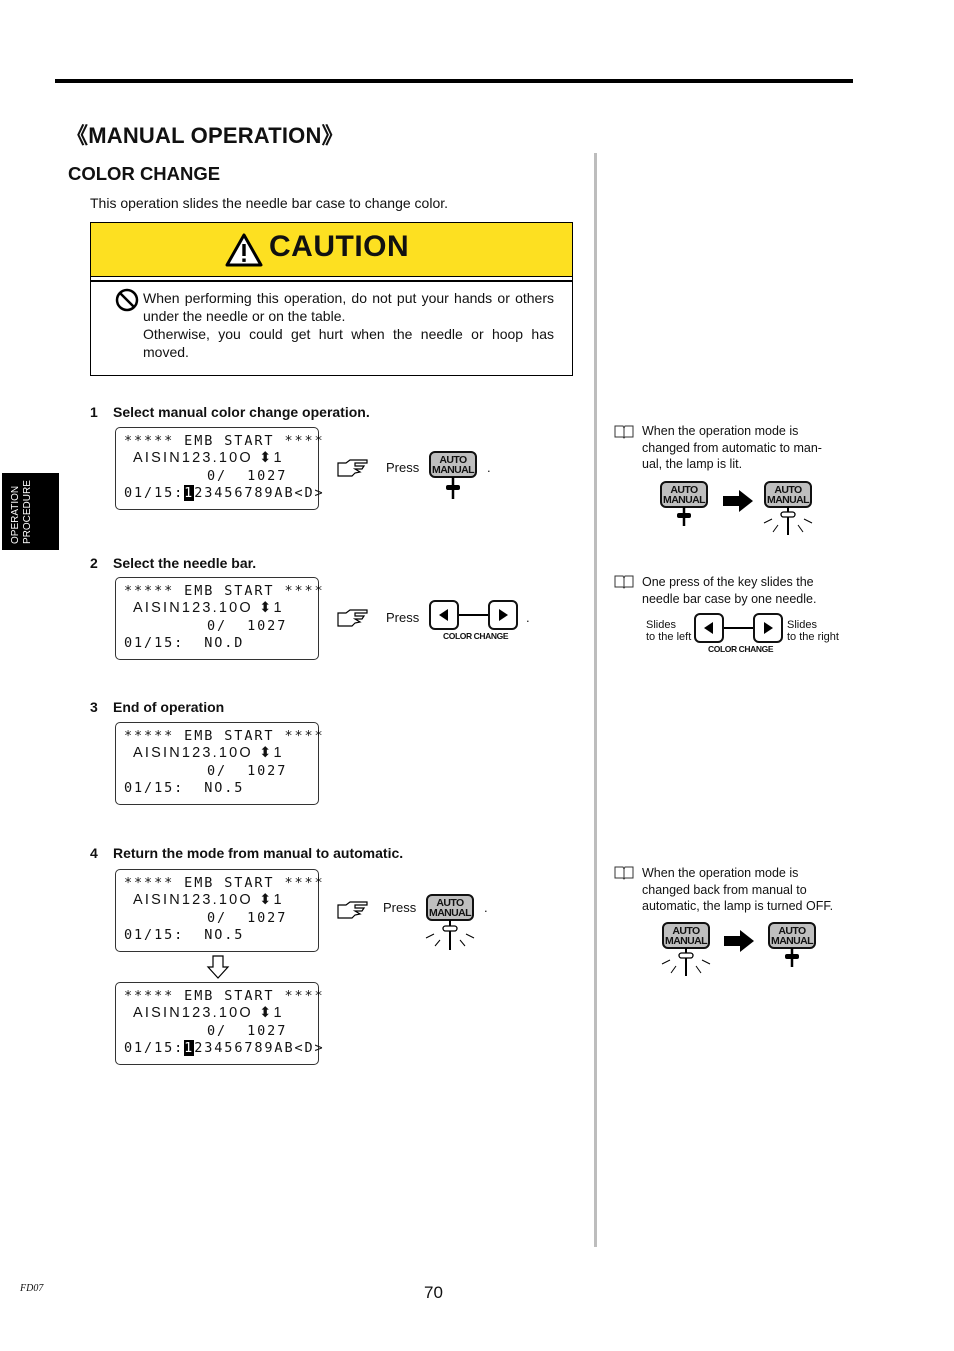 Image resolution: width=954 pixels, height=1351 pixels. I want to click on top-rule, so click(454, 81).